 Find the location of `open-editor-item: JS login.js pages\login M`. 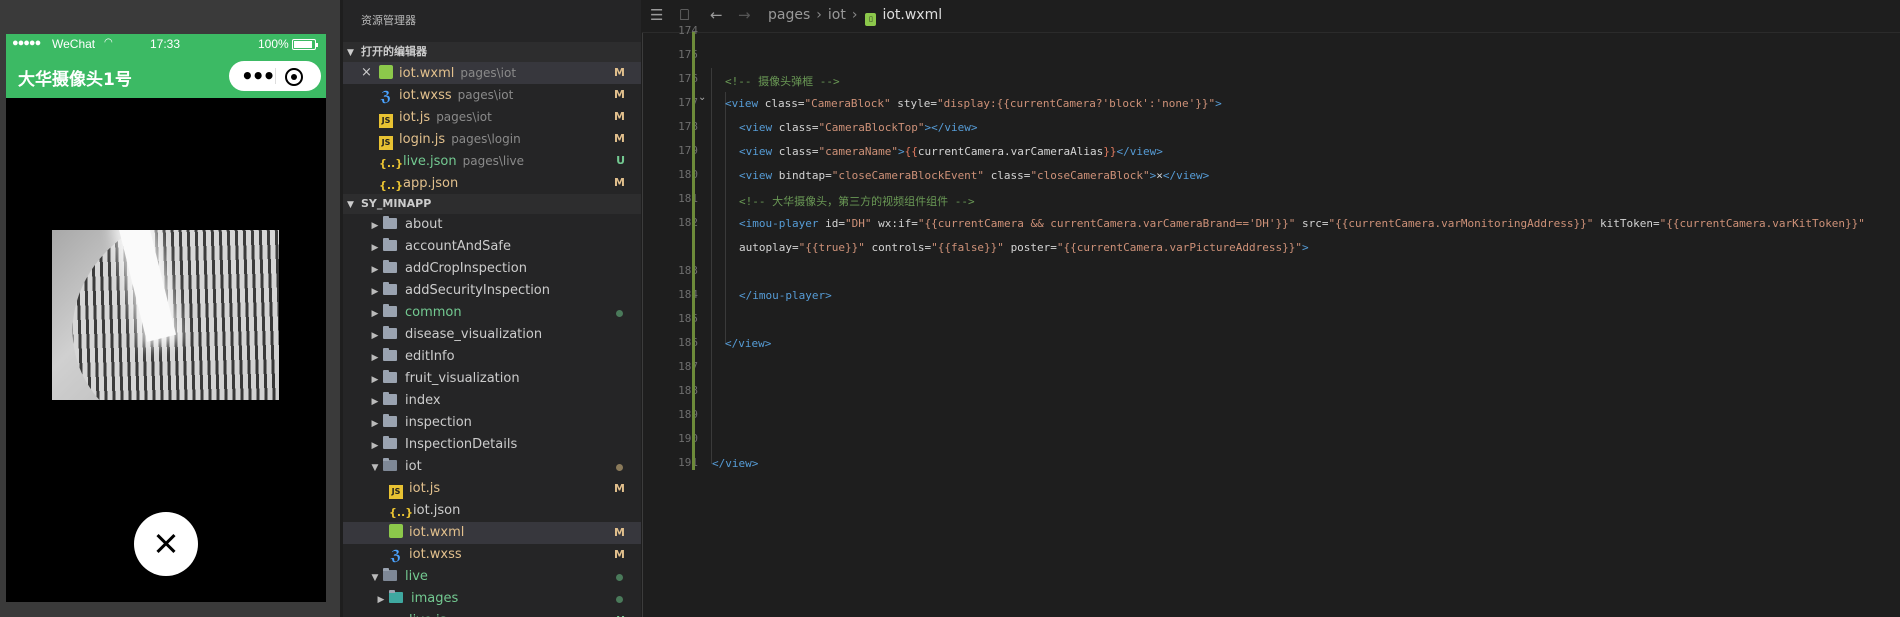

open-editor-item: JS login.js pages\login M is located at coordinates (492, 139).